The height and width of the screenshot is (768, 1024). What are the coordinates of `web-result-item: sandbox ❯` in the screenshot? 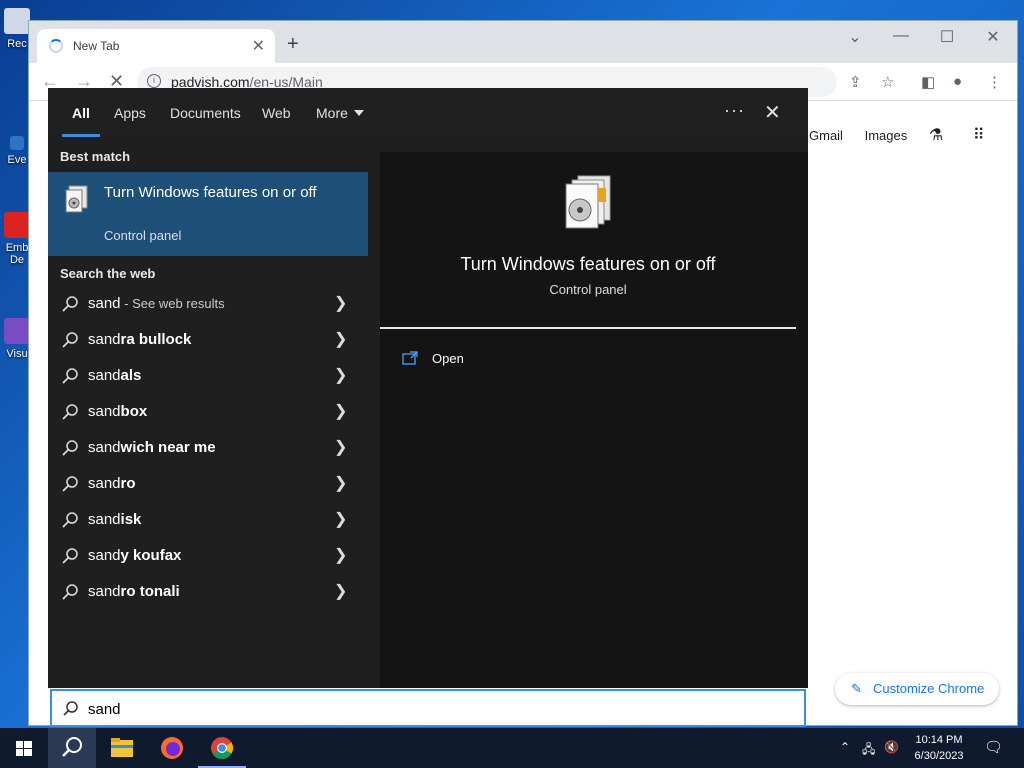 It's located at (208, 412).